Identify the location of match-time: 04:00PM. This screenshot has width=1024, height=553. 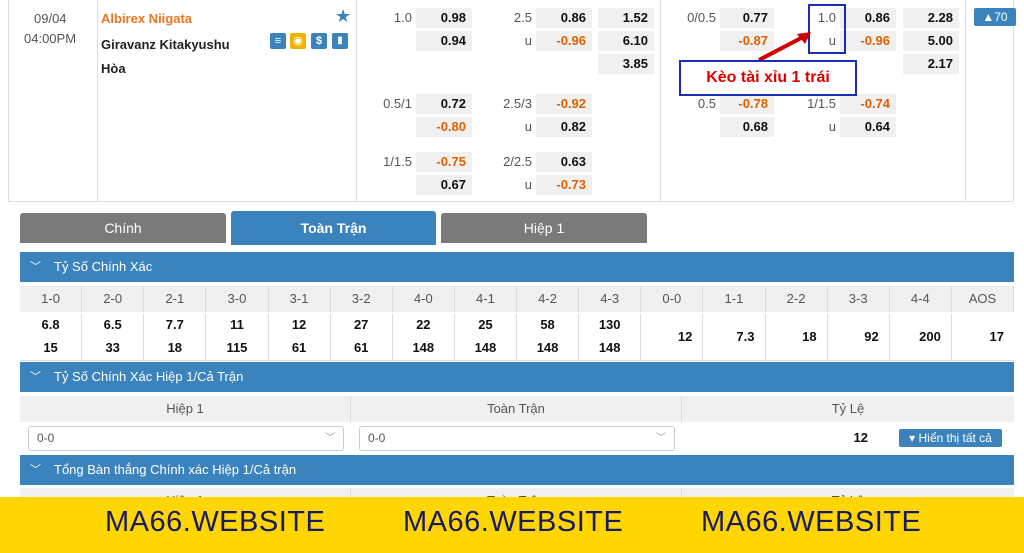
(50, 38).